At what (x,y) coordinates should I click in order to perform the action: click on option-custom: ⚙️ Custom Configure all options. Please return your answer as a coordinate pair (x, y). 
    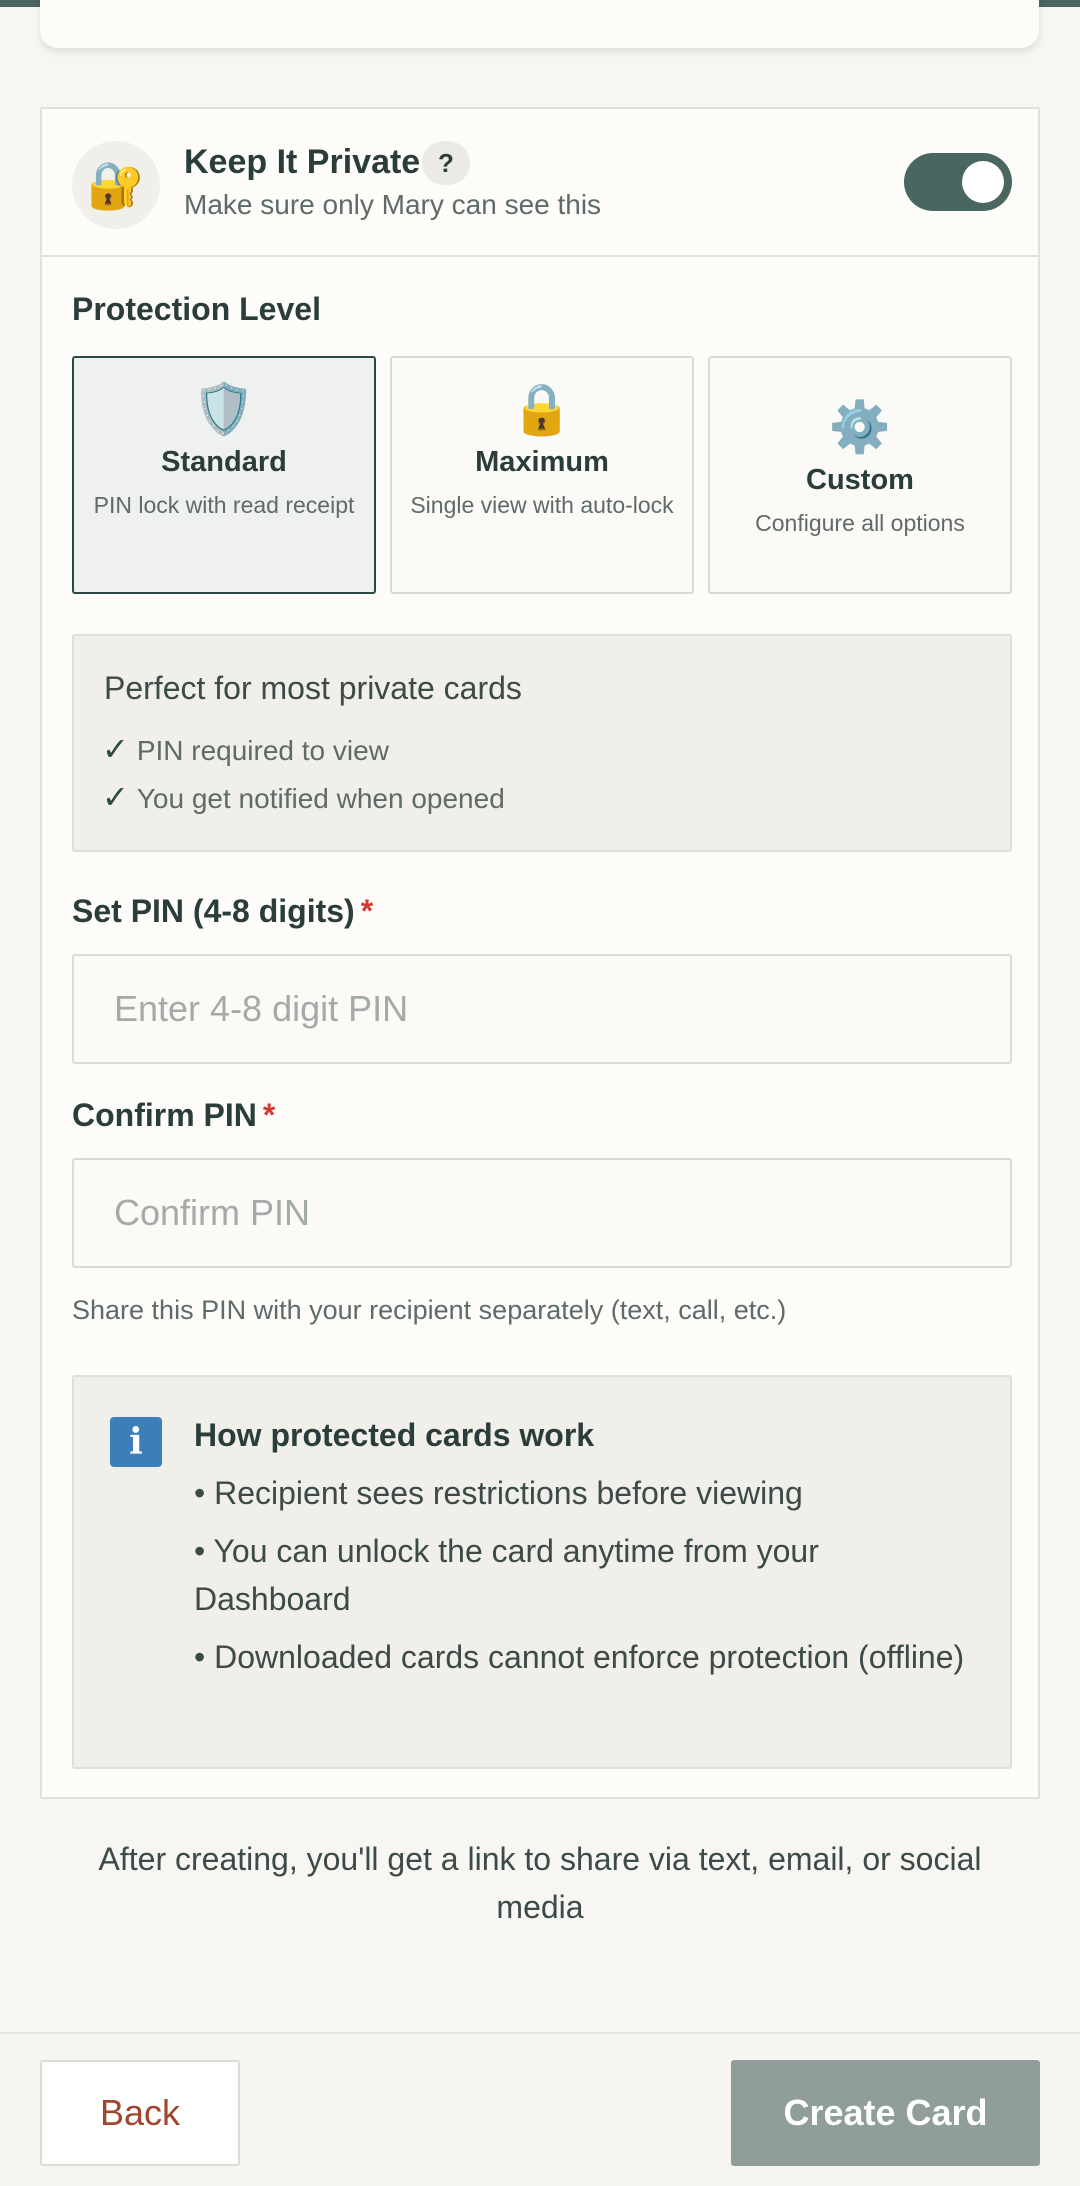
    Looking at the image, I should click on (860, 475).